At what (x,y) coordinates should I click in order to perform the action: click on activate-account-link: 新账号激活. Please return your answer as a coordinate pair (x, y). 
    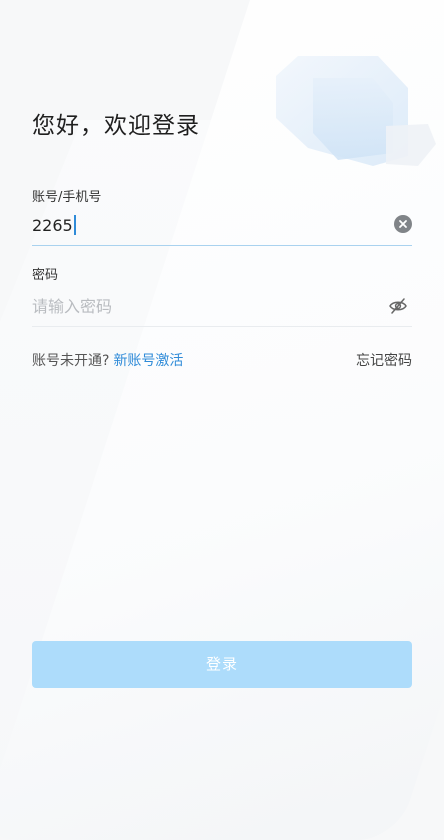
    Looking at the image, I should click on (148, 361).